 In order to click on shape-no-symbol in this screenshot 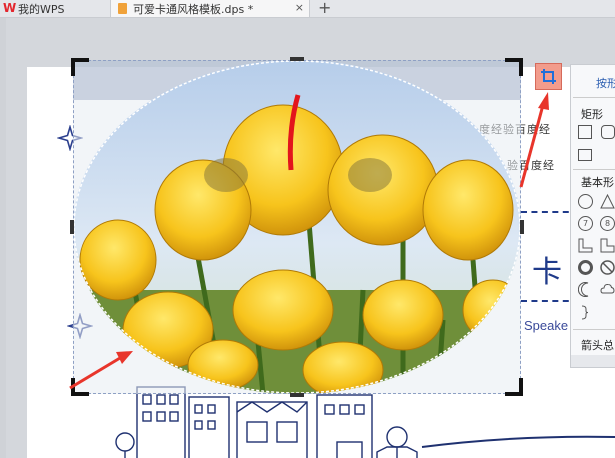, I will do `click(607, 267)`.